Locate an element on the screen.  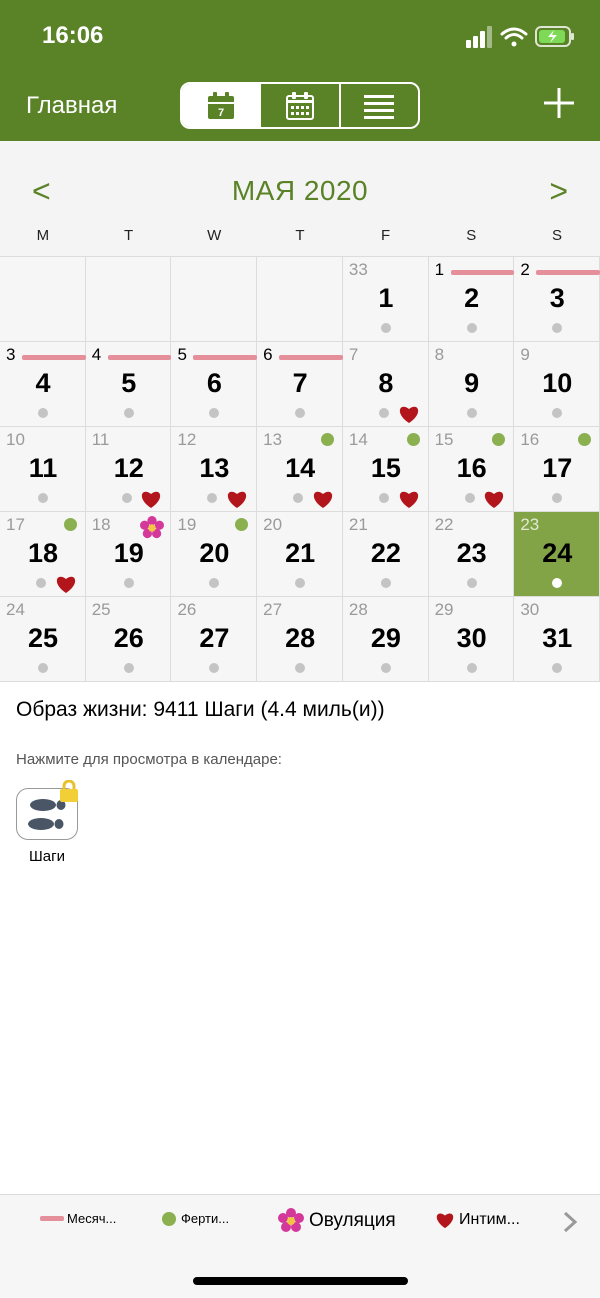
svg-text: 7 is located at coordinates (221, 113).